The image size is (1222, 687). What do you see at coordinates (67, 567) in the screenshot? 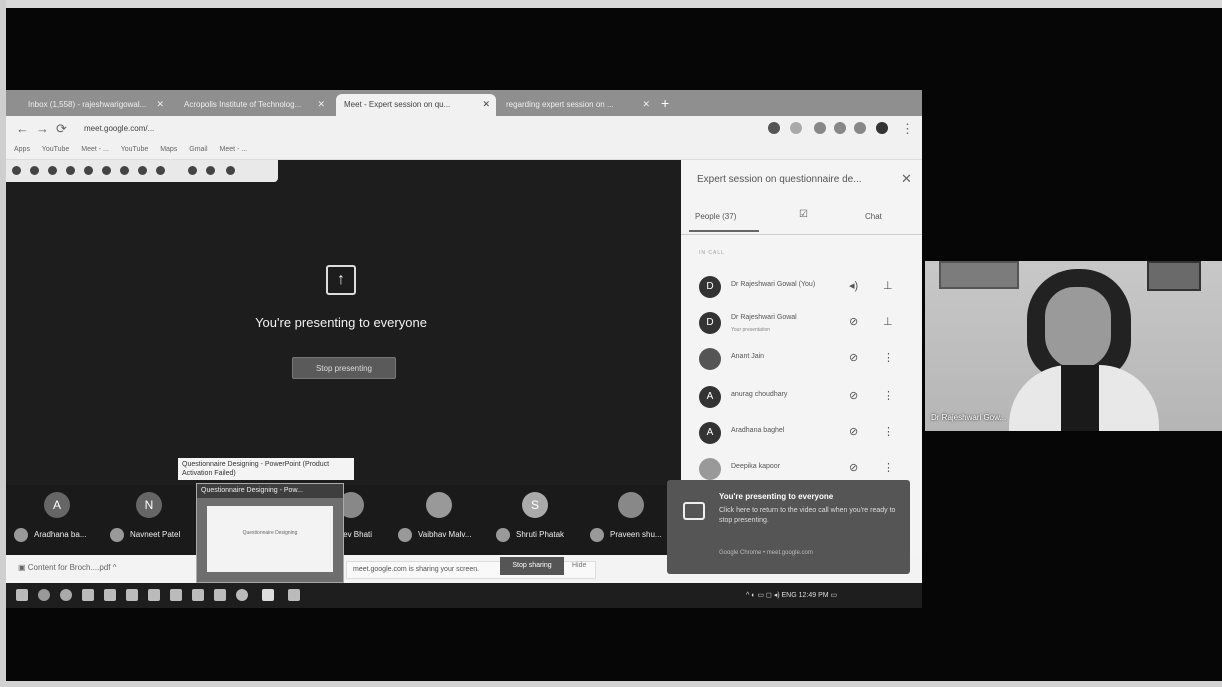
I see `download-item: ▣ Content for Broch....pdf ^` at bounding box center [67, 567].